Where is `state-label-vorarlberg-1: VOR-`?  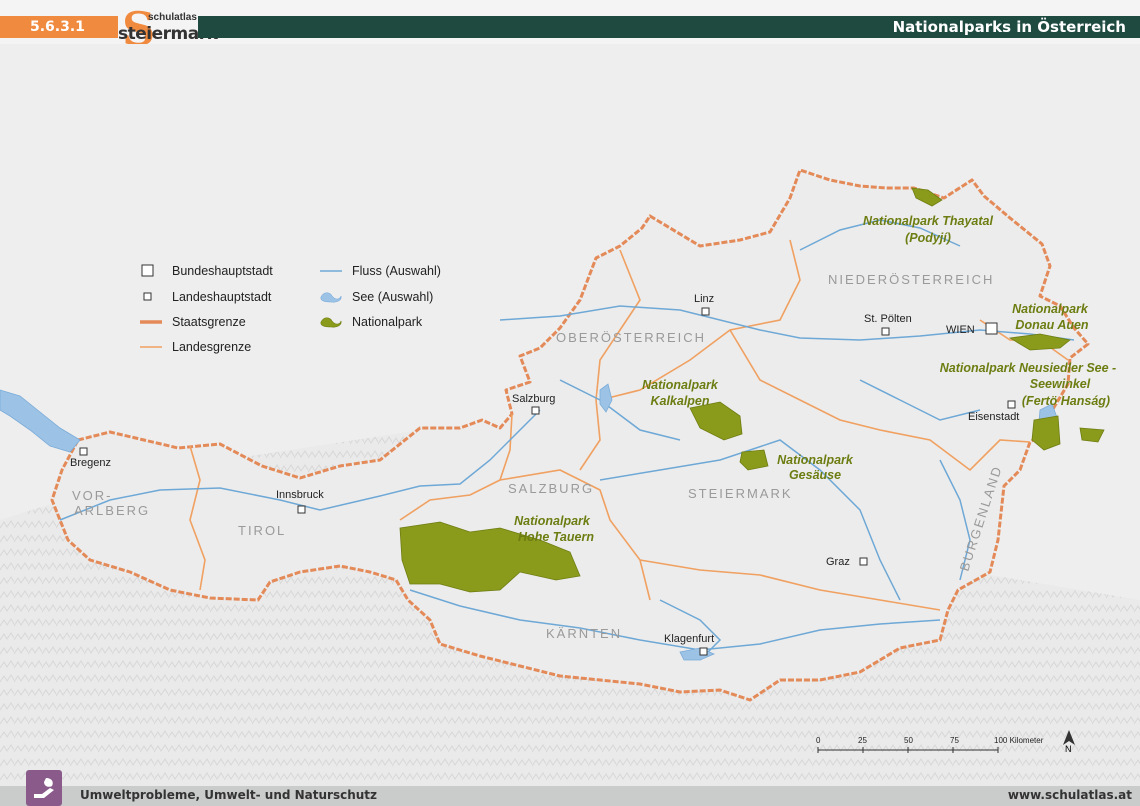
state-label-vorarlberg-1: VOR- is located at coordinates (92, 495).